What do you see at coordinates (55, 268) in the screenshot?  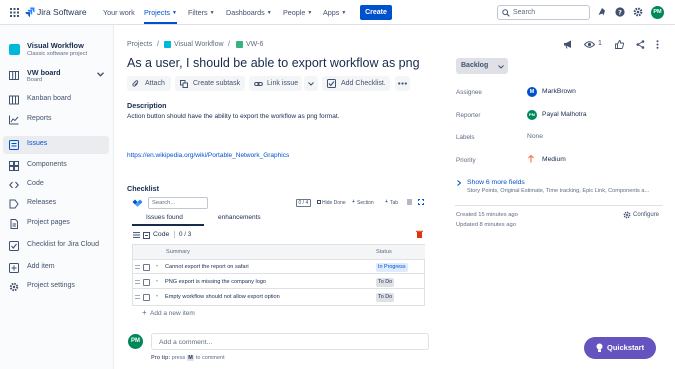 I see `sidebar-item-add-item: Add item` at bounding box center [55, 268].